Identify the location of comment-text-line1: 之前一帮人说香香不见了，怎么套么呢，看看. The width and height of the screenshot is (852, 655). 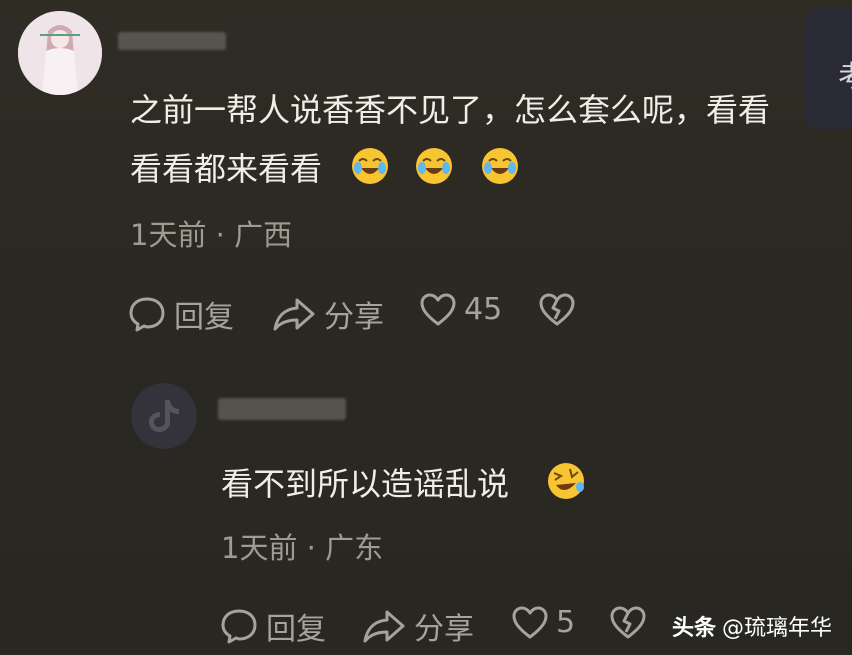
(450, 110).